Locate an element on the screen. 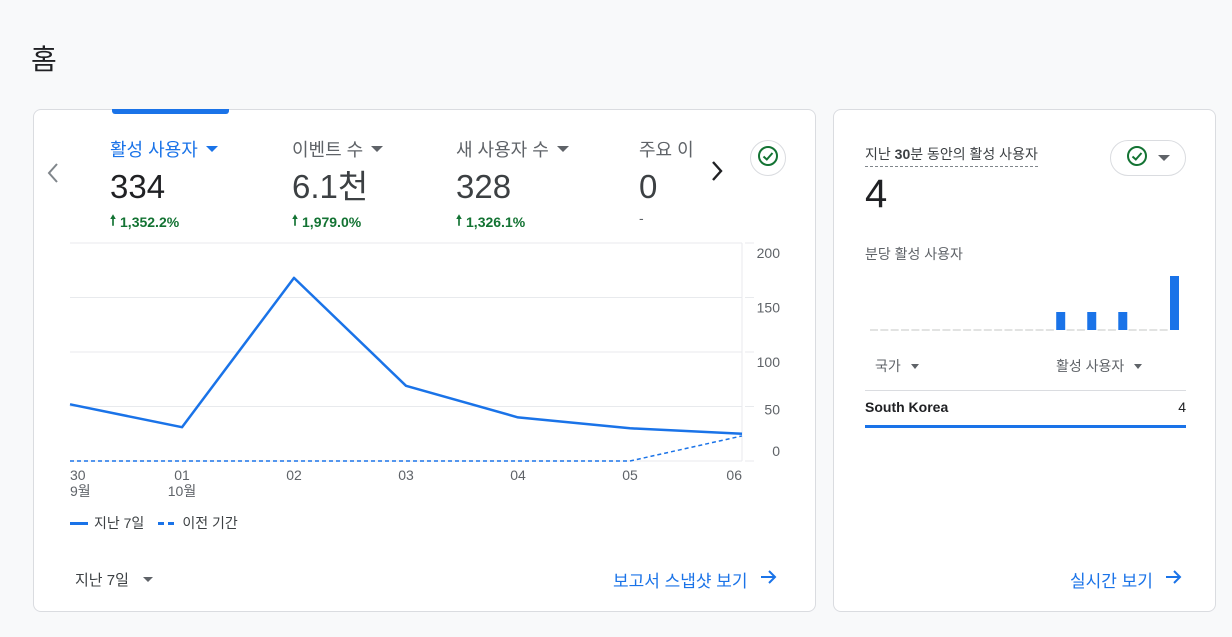 The width and height of the screenshot is (1232, 637). per-minute-bar-chart is located at coordinates (1024, 303).